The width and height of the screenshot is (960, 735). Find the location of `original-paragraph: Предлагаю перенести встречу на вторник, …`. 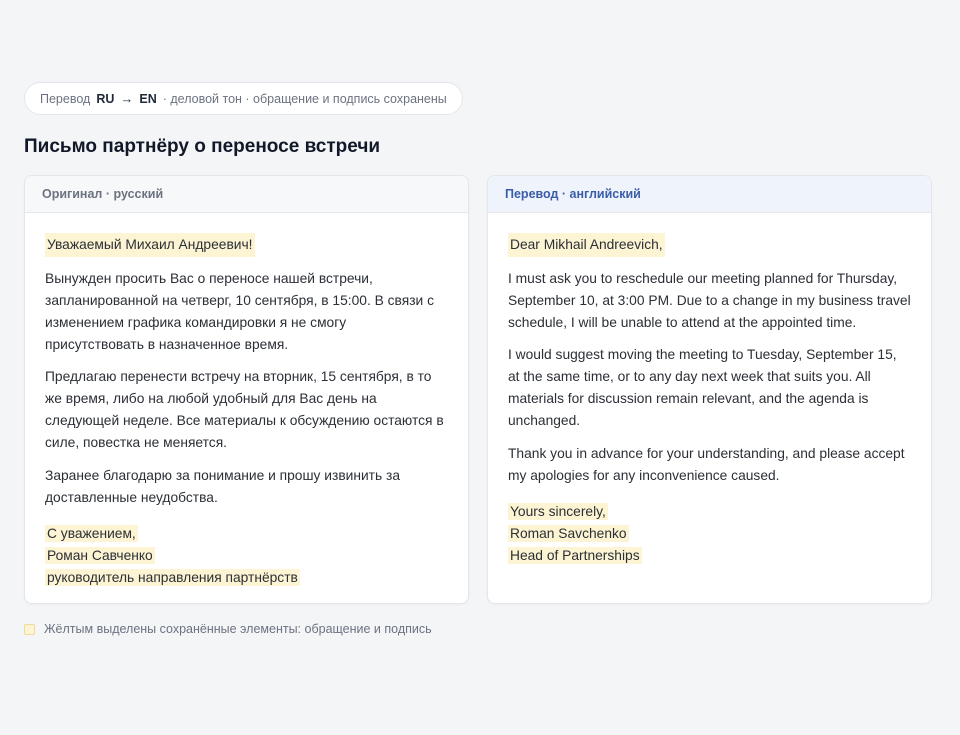

original-paragraph: Предлагаю перенести встречу на вторник, … is located at coordinates (244, 409).